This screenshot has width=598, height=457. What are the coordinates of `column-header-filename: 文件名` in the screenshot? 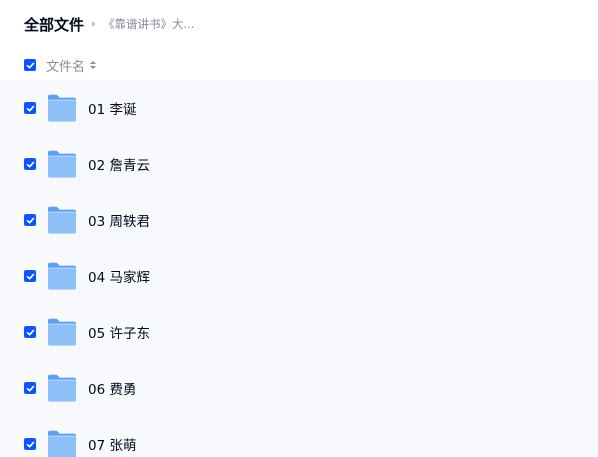 It's located at (71, 65).